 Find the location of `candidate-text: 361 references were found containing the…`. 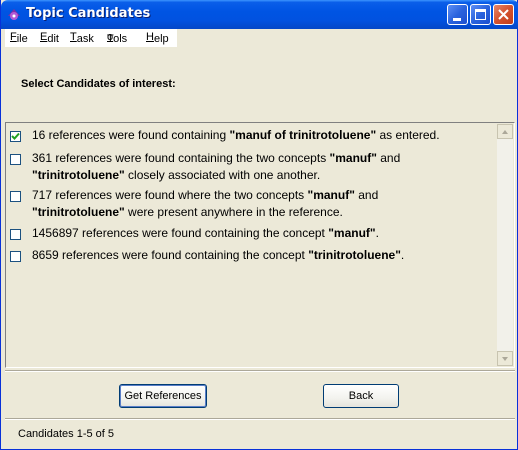

candidate-text: 361 references were found containing the… is located at coordinates (216, 166).